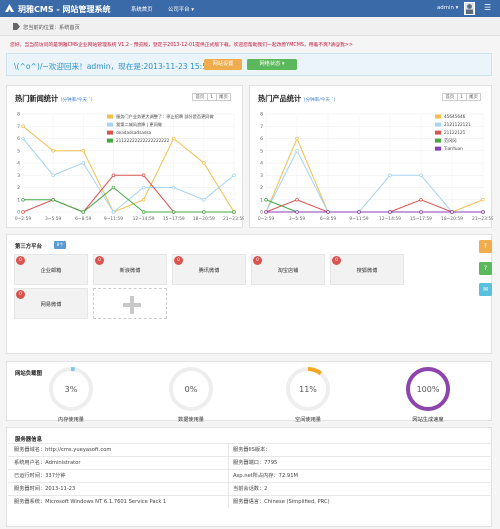 The image size is (500, 529). What do you see at coordinates (250, 449) in the screenshot?
I see `info-row: 服务器域名：http://cms.yueyasoft.com 服务器IIS版本：` at bounding box center [250, 449].